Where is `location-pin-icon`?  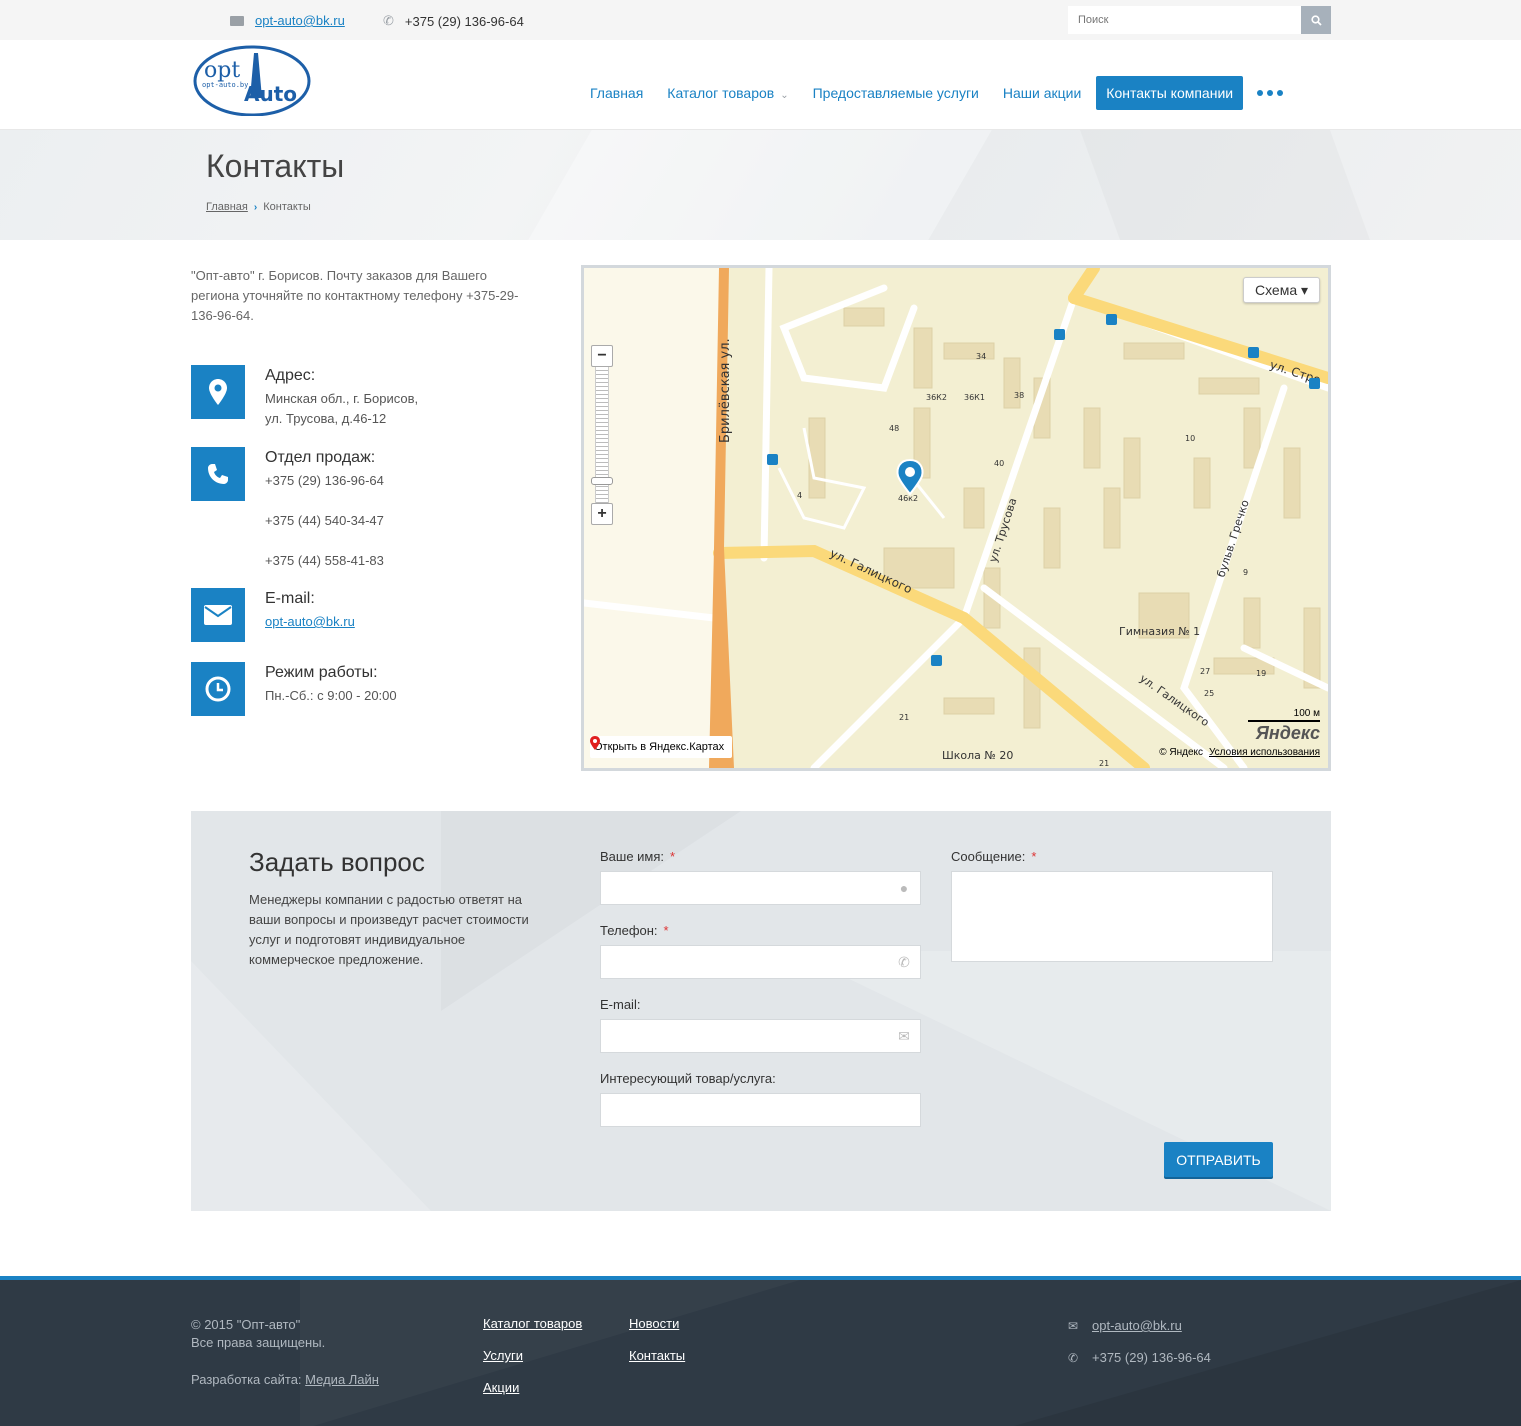
location-pin-icon is located at coordinates (218, 392).